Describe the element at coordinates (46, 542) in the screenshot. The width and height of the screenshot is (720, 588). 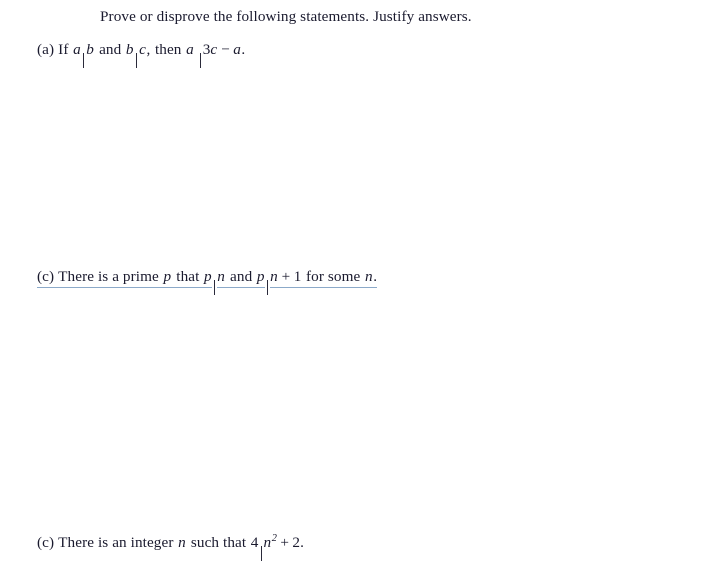
I see `statement-label-c: (c)` at that location.